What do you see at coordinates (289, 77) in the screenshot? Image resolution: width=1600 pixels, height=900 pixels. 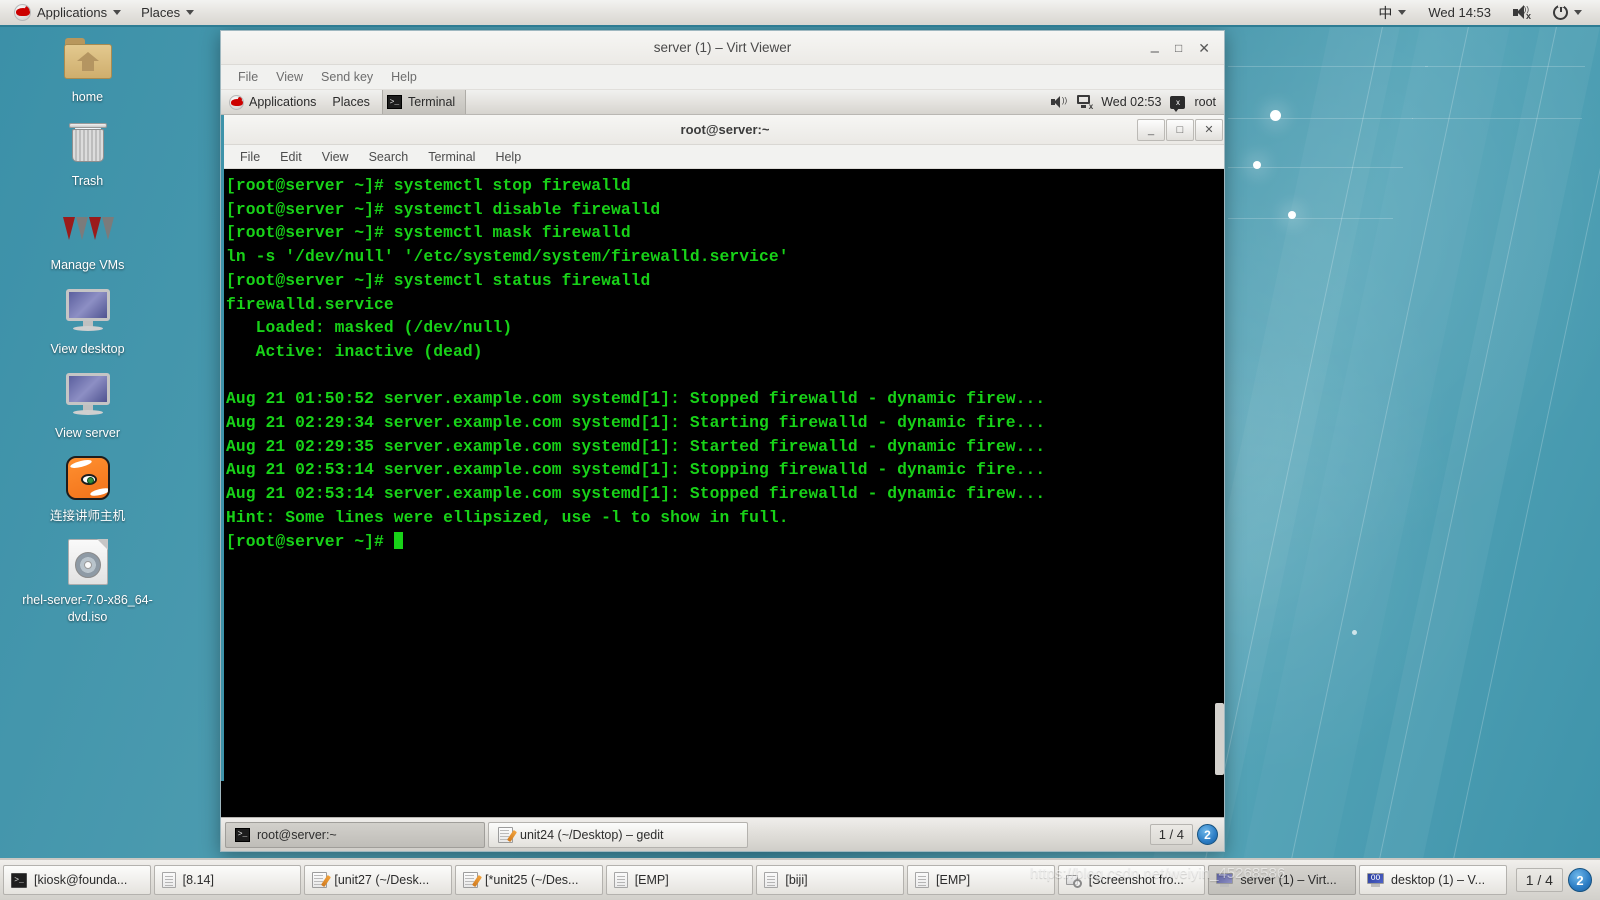 I see `menu-view: View` at bounding box center [289, 77].